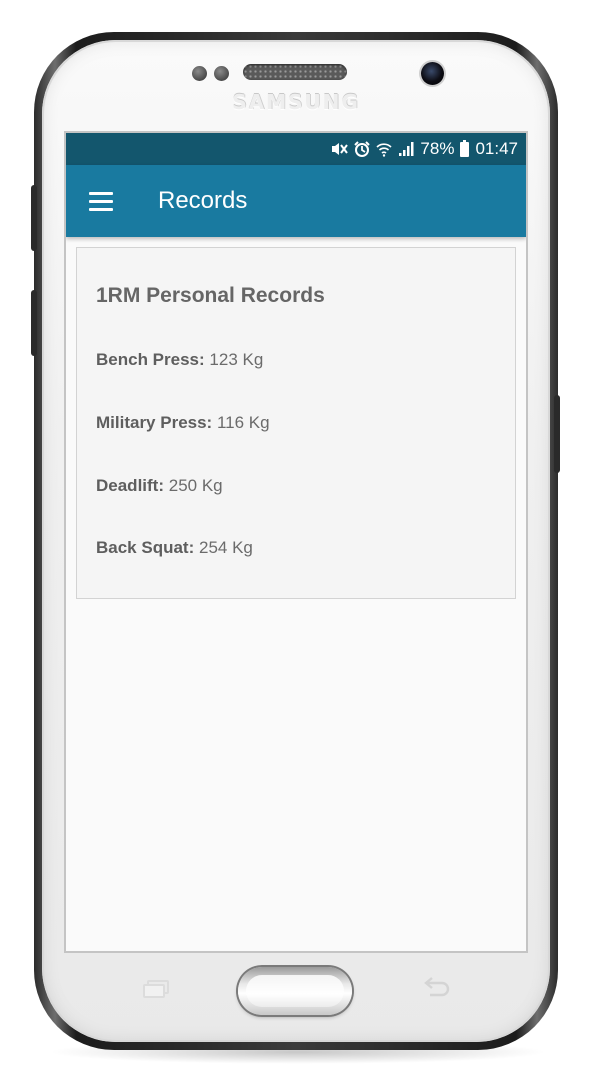 The height and width of the screenshot is (1080, 591). What do you see at coordinates (210, 295) in the screenshot?
I see `card-heading: 1RM Personal Records` at bounding box center [210, 295].